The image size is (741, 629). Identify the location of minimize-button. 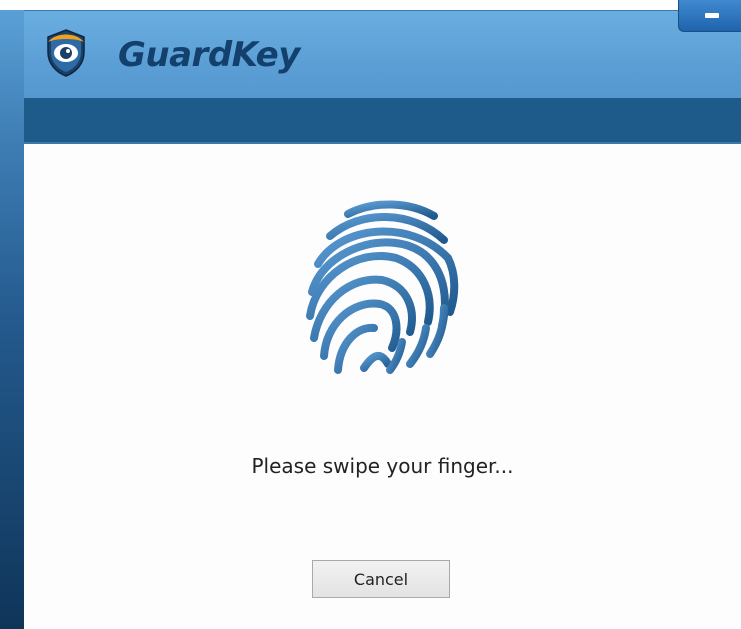
(709, 16).